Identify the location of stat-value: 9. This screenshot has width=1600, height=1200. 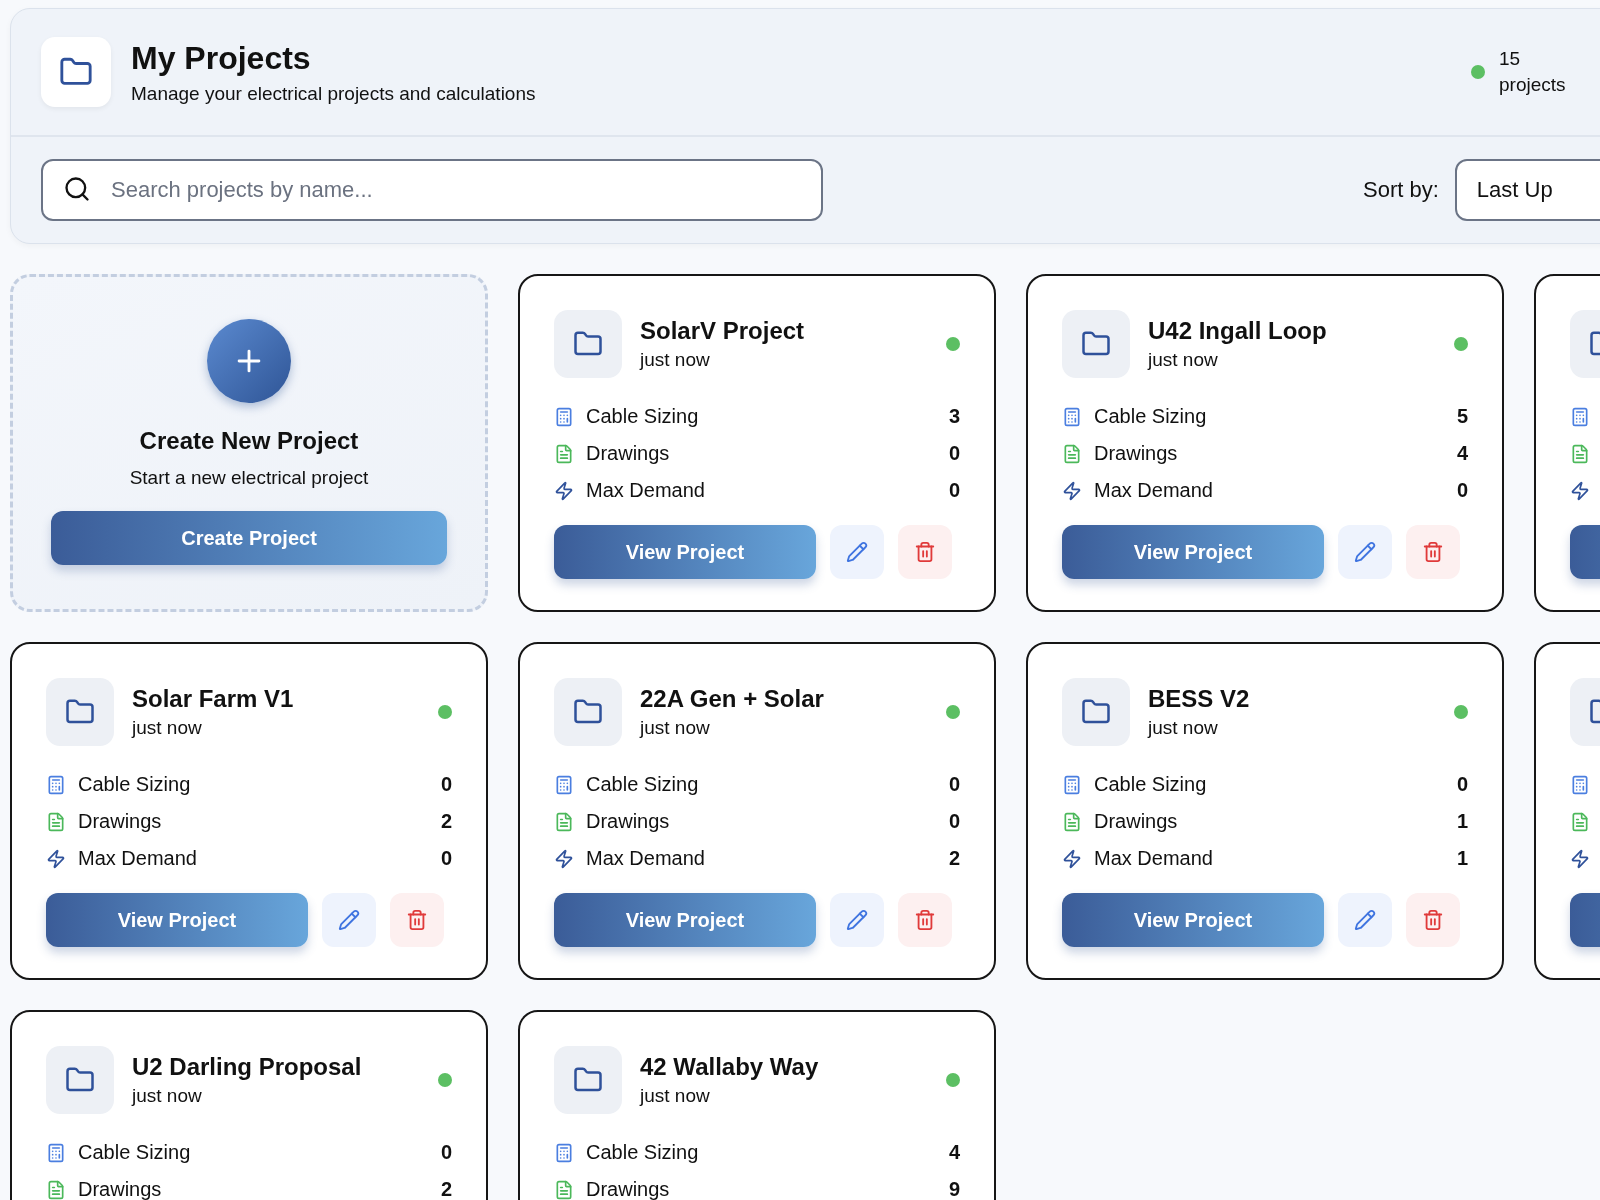
(954, 1189).